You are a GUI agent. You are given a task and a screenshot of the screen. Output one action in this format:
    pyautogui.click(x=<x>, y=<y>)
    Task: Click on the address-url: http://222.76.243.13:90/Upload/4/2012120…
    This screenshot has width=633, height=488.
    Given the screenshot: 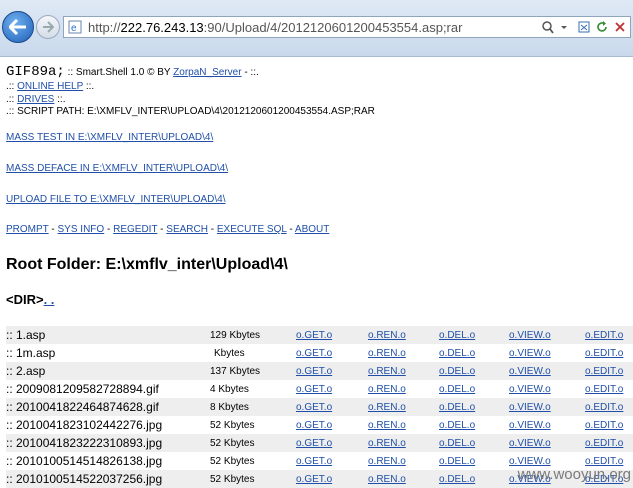 What is the action you would take?
    pyautogui.click(x=275, y=27)
    